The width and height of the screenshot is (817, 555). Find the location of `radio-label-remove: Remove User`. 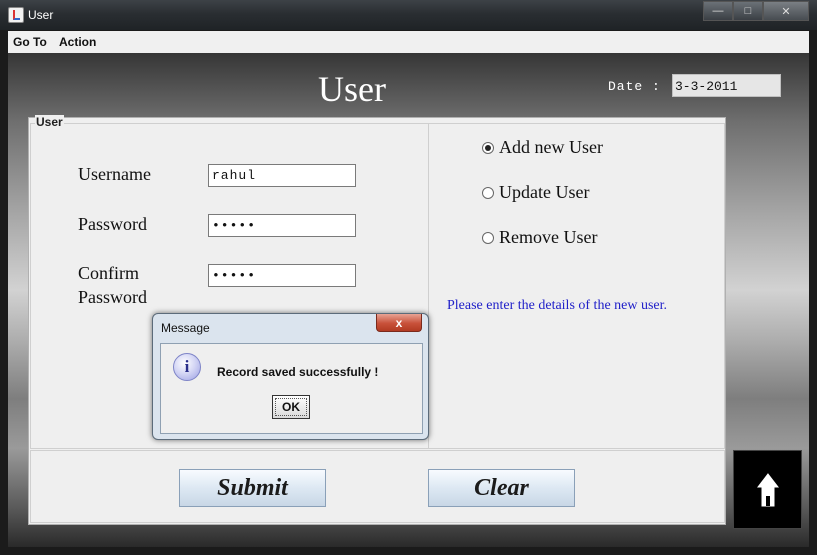

radio-label-remove: Remove User is located at coordinates (548, 237).